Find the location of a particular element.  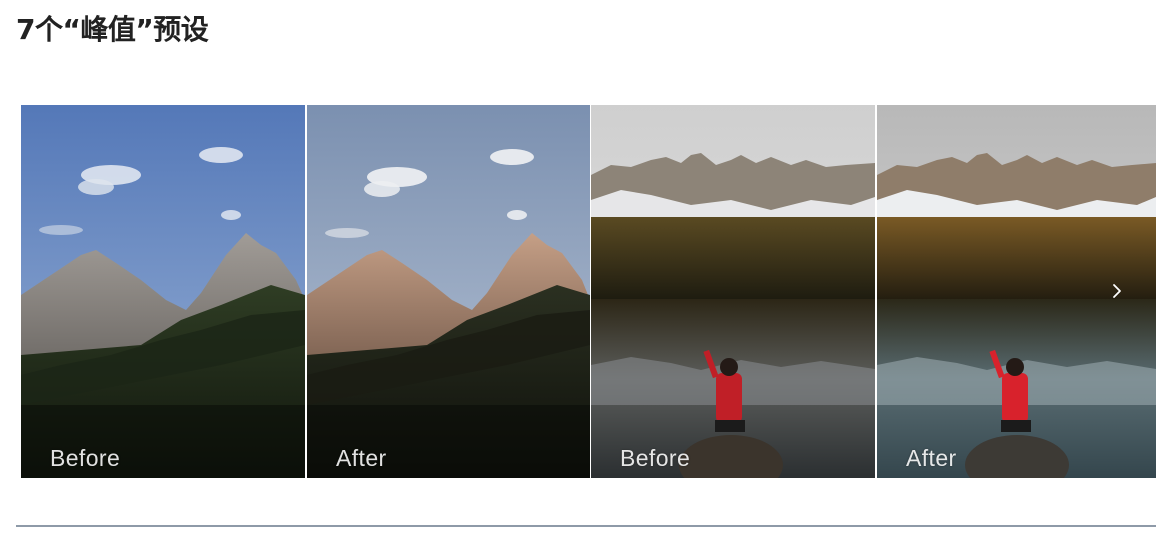

chevron-right-icon is located at coordinates (1117, 291).